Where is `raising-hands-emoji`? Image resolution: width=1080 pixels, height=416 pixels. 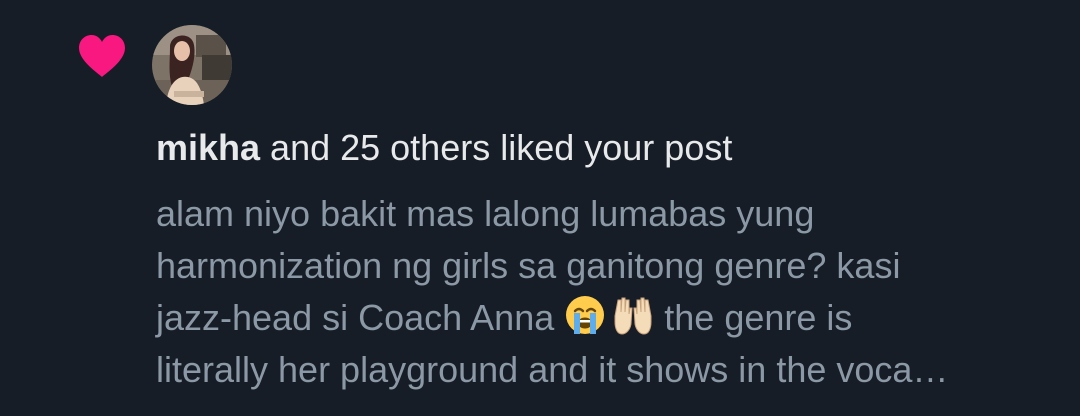
raising-hands-emoji is located at coordinates (633, 315).